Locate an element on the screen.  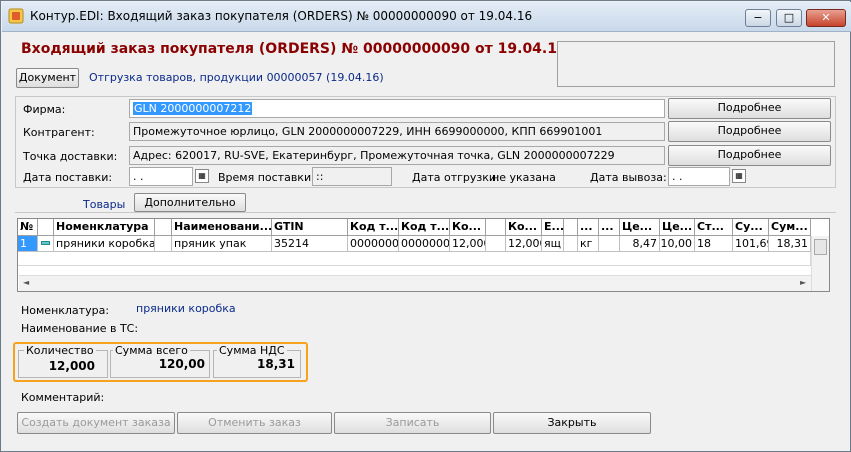
export-date-input: . . is located at coordinates (699, 176).